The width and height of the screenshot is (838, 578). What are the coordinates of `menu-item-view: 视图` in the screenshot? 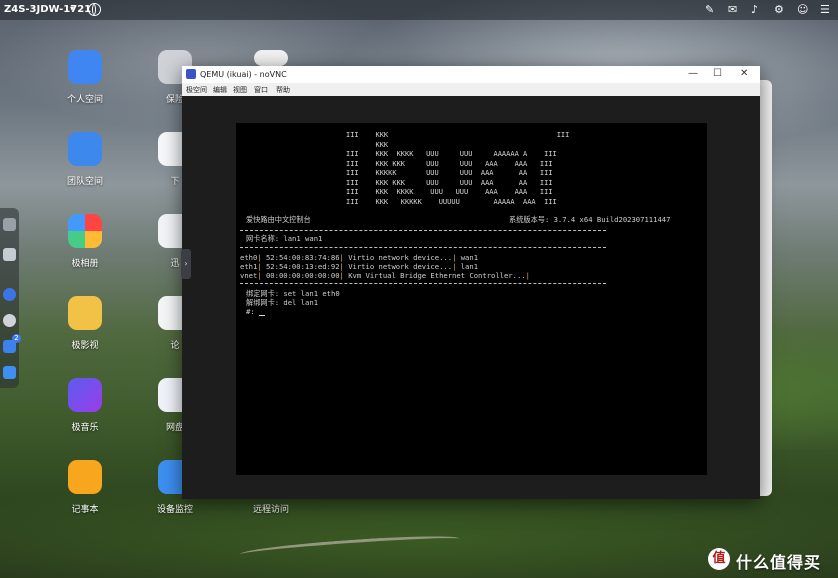 It's located at (240, 90).